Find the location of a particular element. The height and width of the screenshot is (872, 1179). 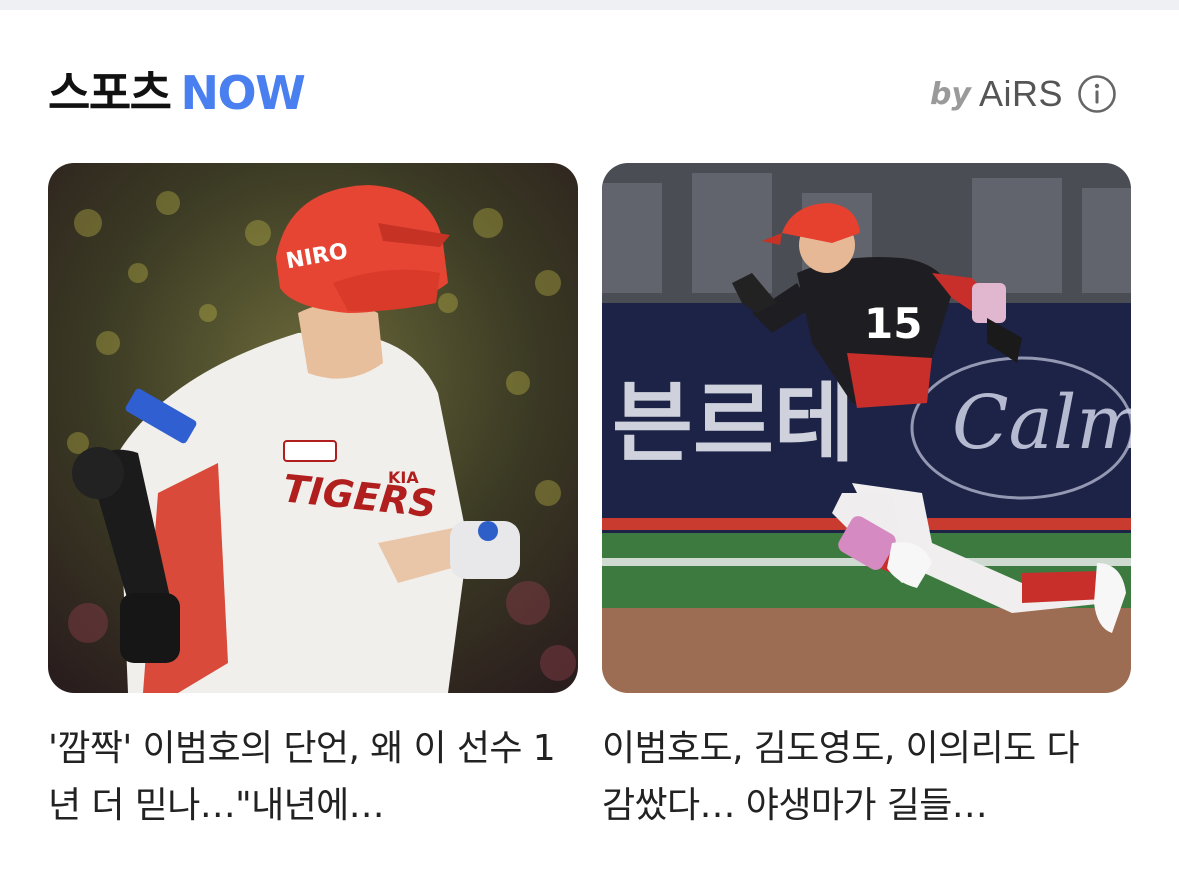

svg-text: KIA is located at coordinates (403, 477).